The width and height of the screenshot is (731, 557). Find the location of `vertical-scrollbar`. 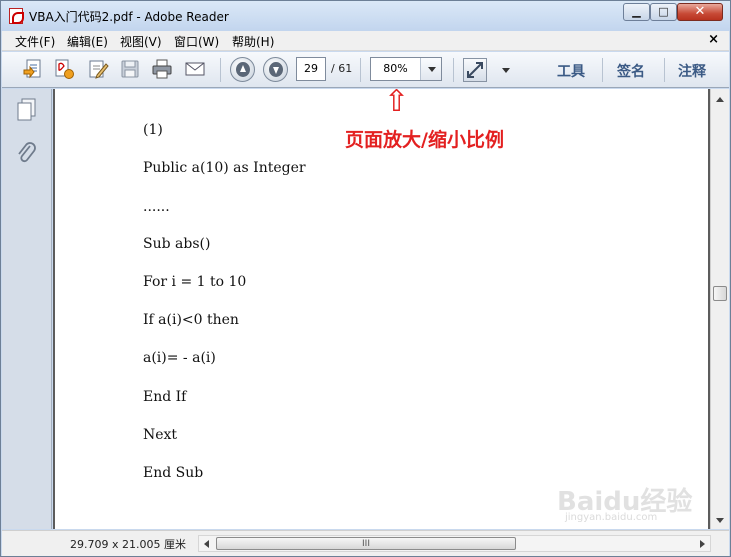

vertical-scrollbar is located at coordinates (719, 309).